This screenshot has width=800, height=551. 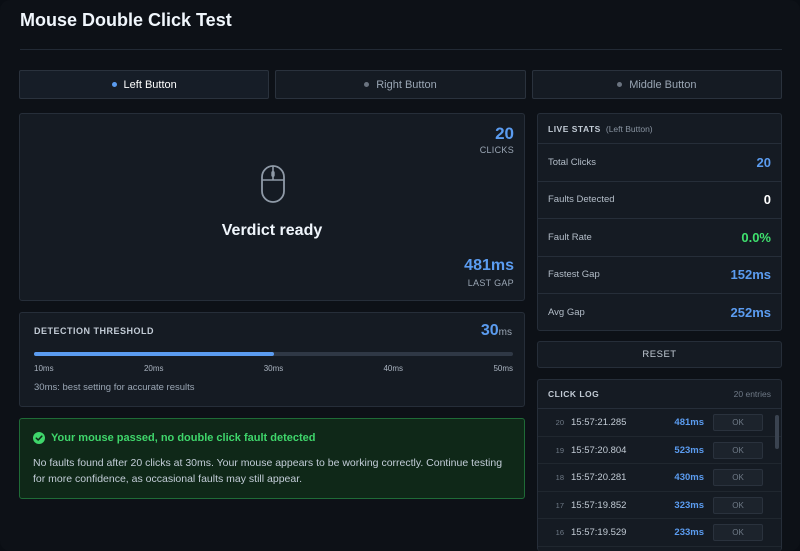 I want to click on stat-label: Faults Detected, so click(x=581, y=200).